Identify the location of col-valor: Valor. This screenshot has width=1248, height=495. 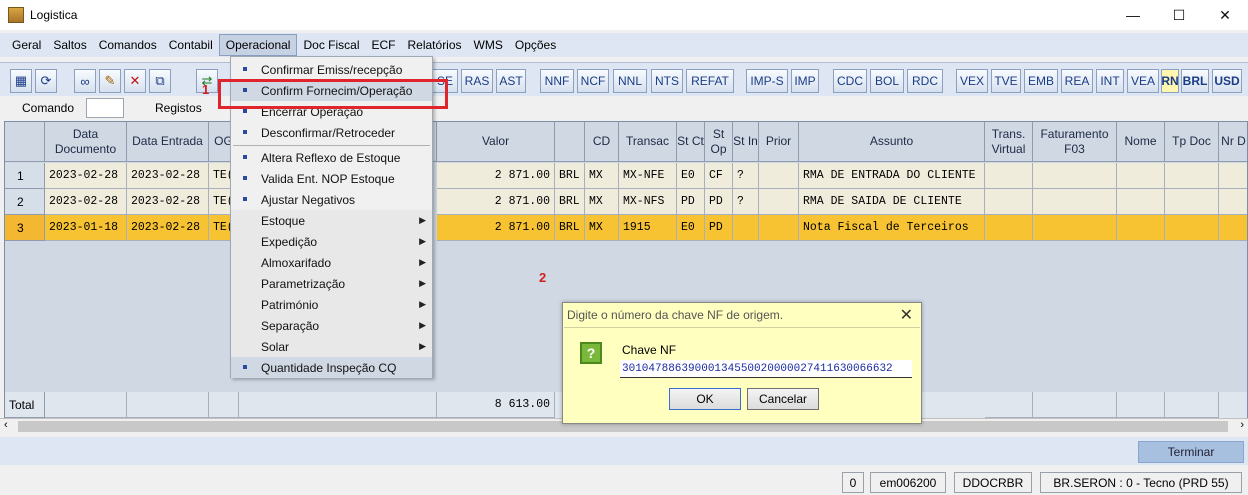
(496, 142).